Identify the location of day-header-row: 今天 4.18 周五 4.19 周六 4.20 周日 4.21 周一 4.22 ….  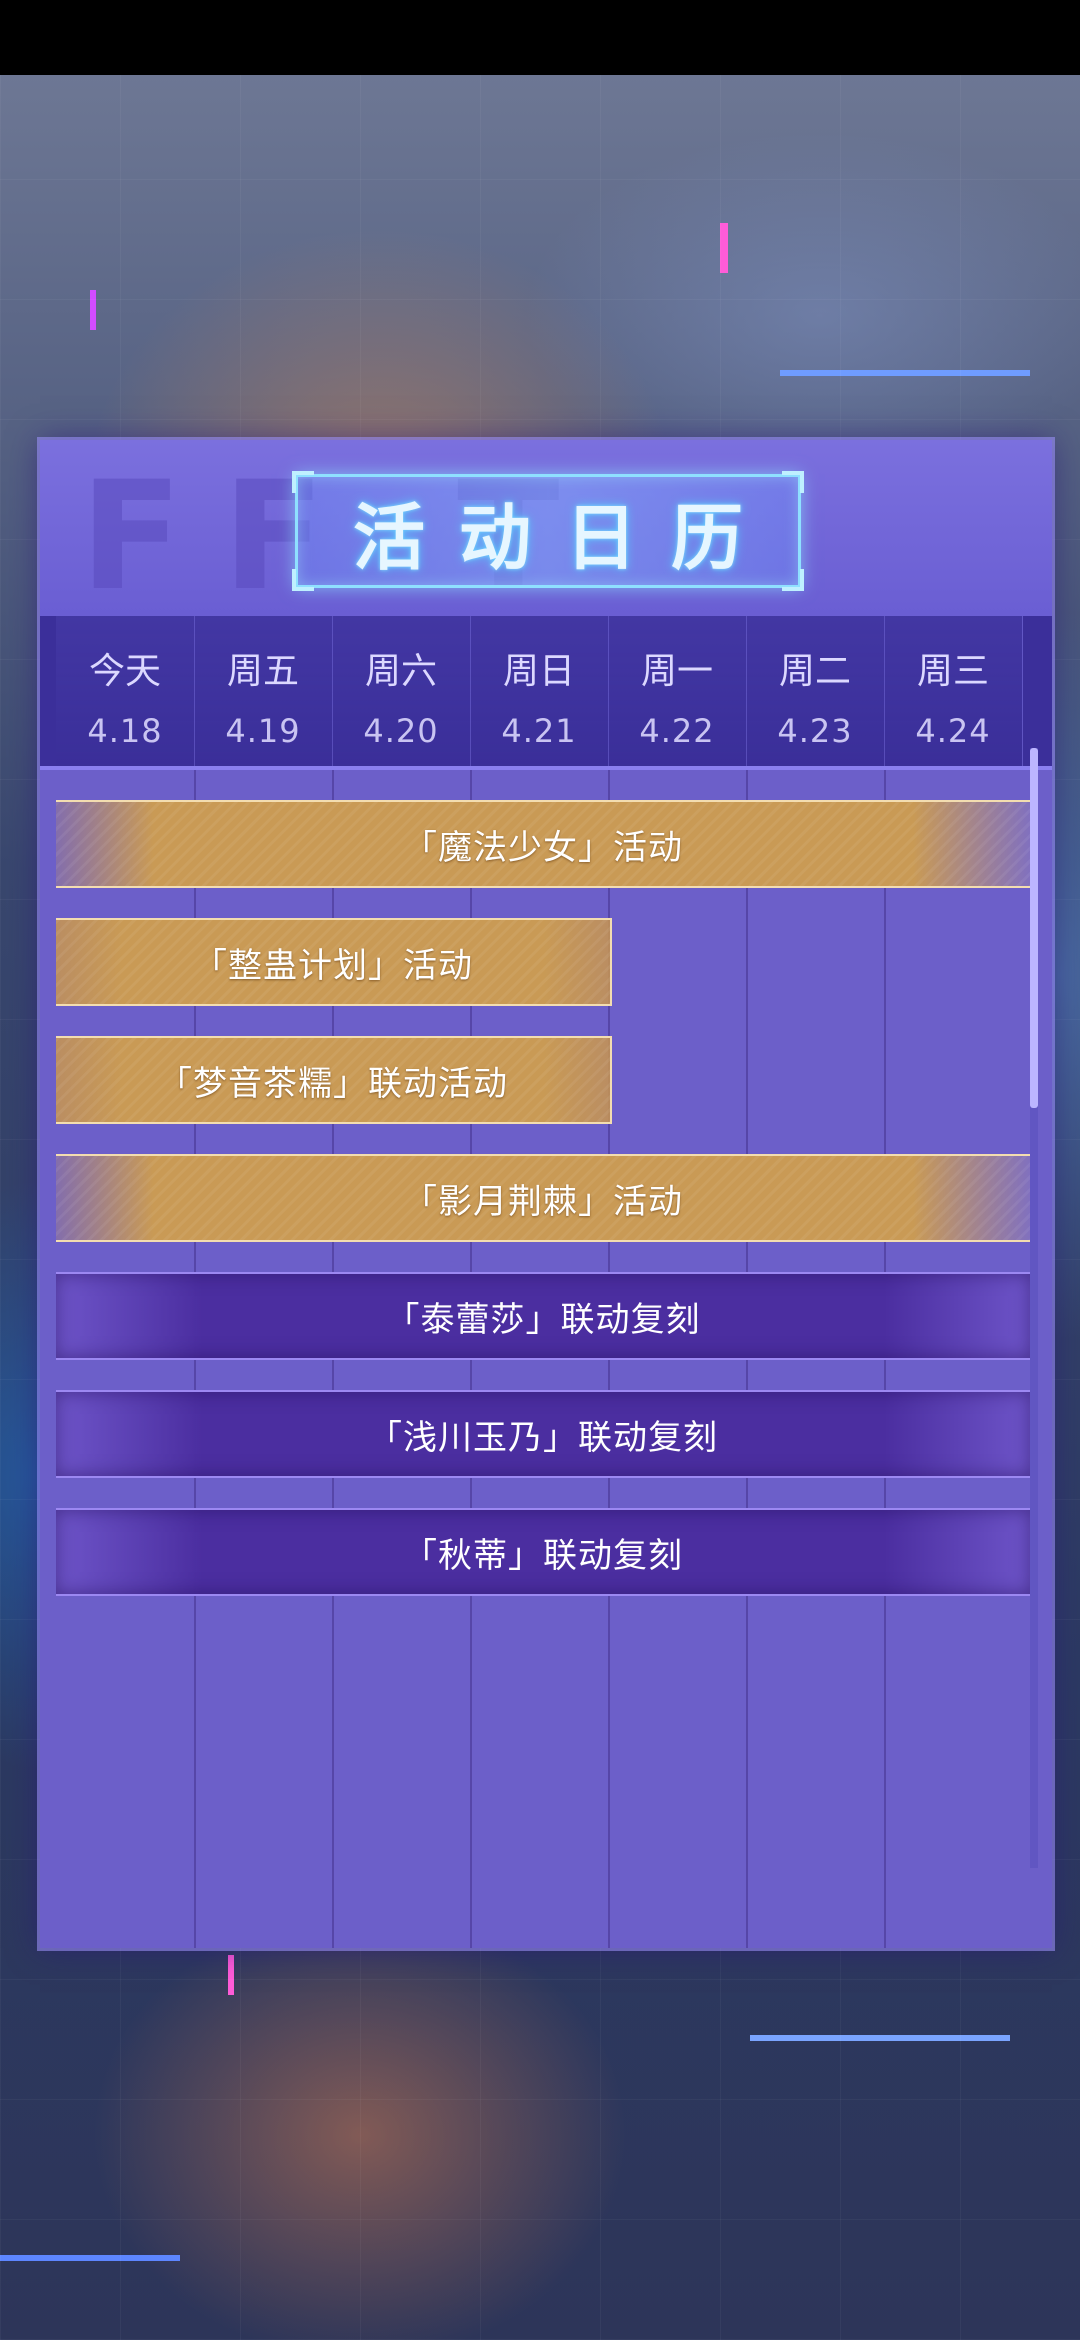
(546, 693).